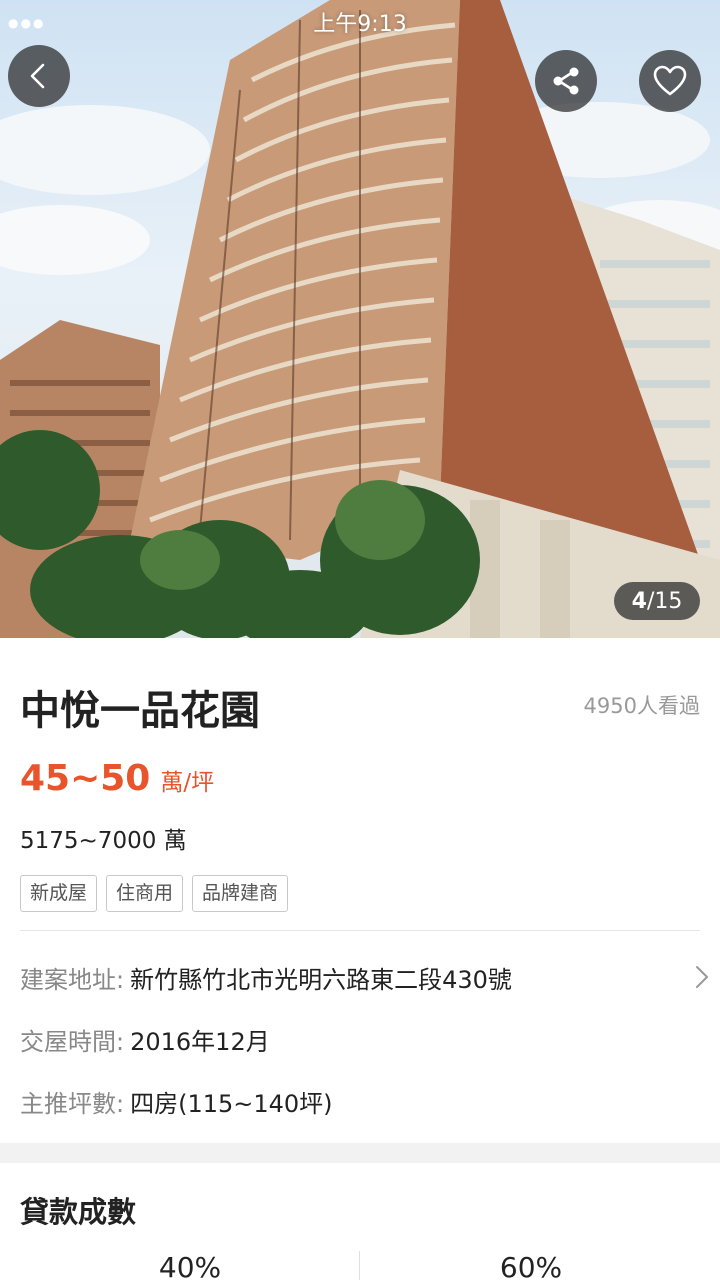 Image resolution: width=720 pixels, height=1280 pixels. What do you see at coordinates (103, 841) in the screenshot?
I see `total-price: 5175~7000 萬` at bounding box center [103, 841].